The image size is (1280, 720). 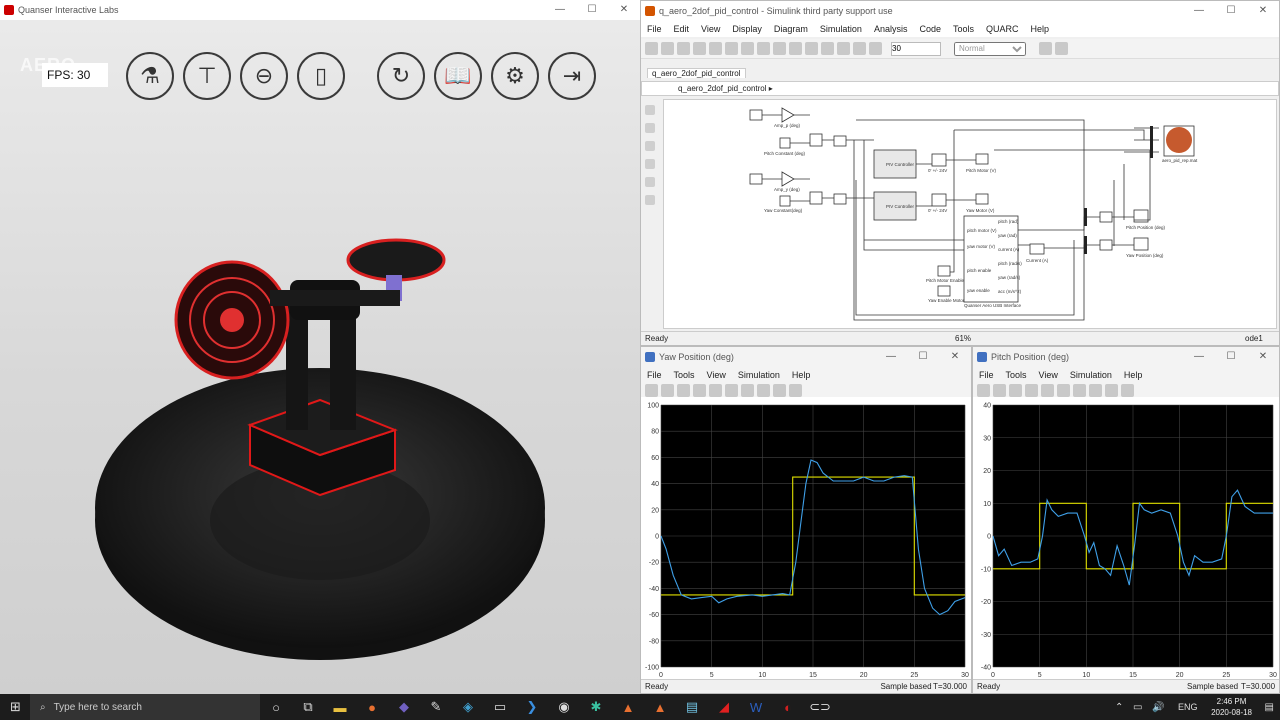 What do you see at coordinates (15, 707) in the screenshot?
I see `windows-start-icon: ⊞` at bounding box center [15, 707].